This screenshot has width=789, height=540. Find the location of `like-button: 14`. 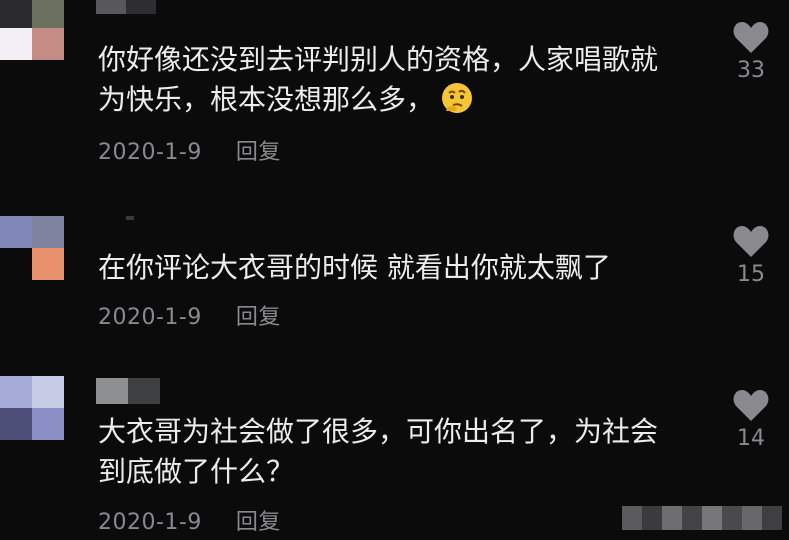

like-button: 14 is located at coordinates (751, 419).